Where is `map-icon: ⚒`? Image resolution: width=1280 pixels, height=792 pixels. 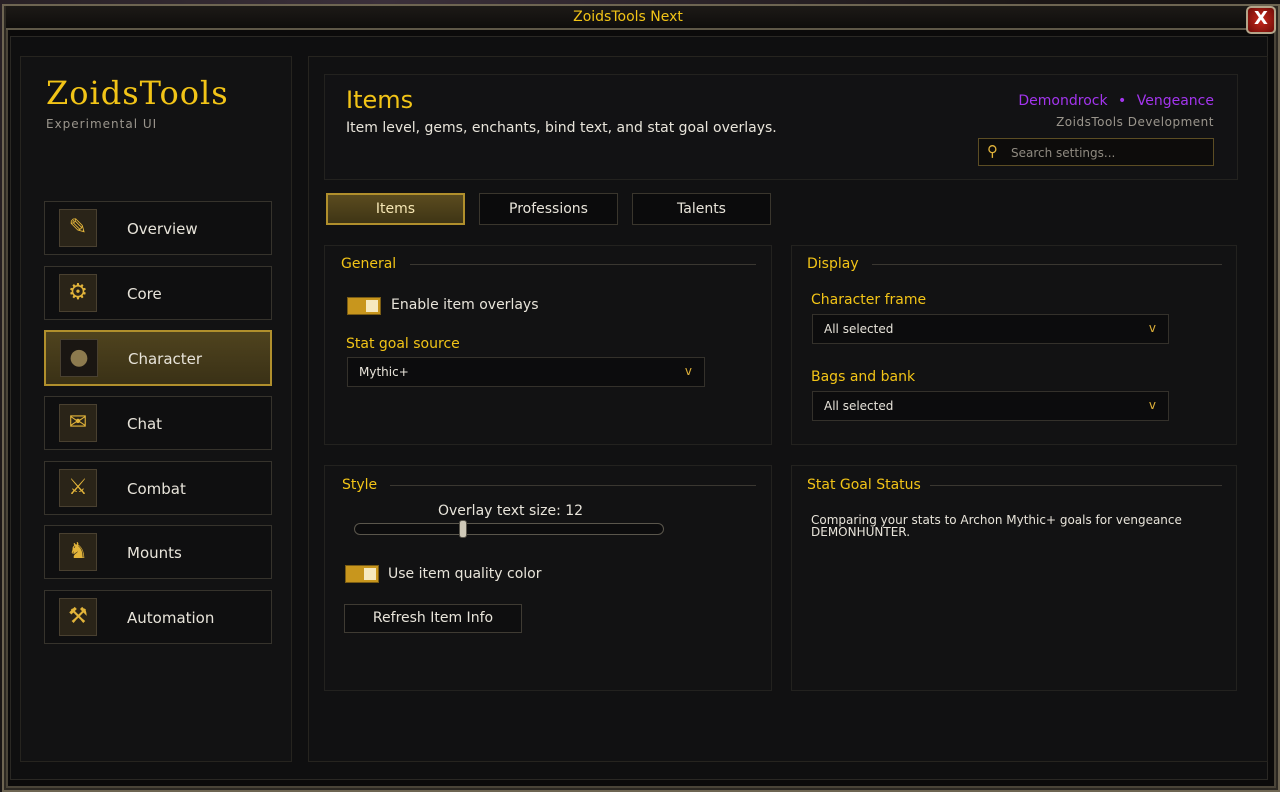 map-icon: ⚒ is located at coordinates (78, 617).